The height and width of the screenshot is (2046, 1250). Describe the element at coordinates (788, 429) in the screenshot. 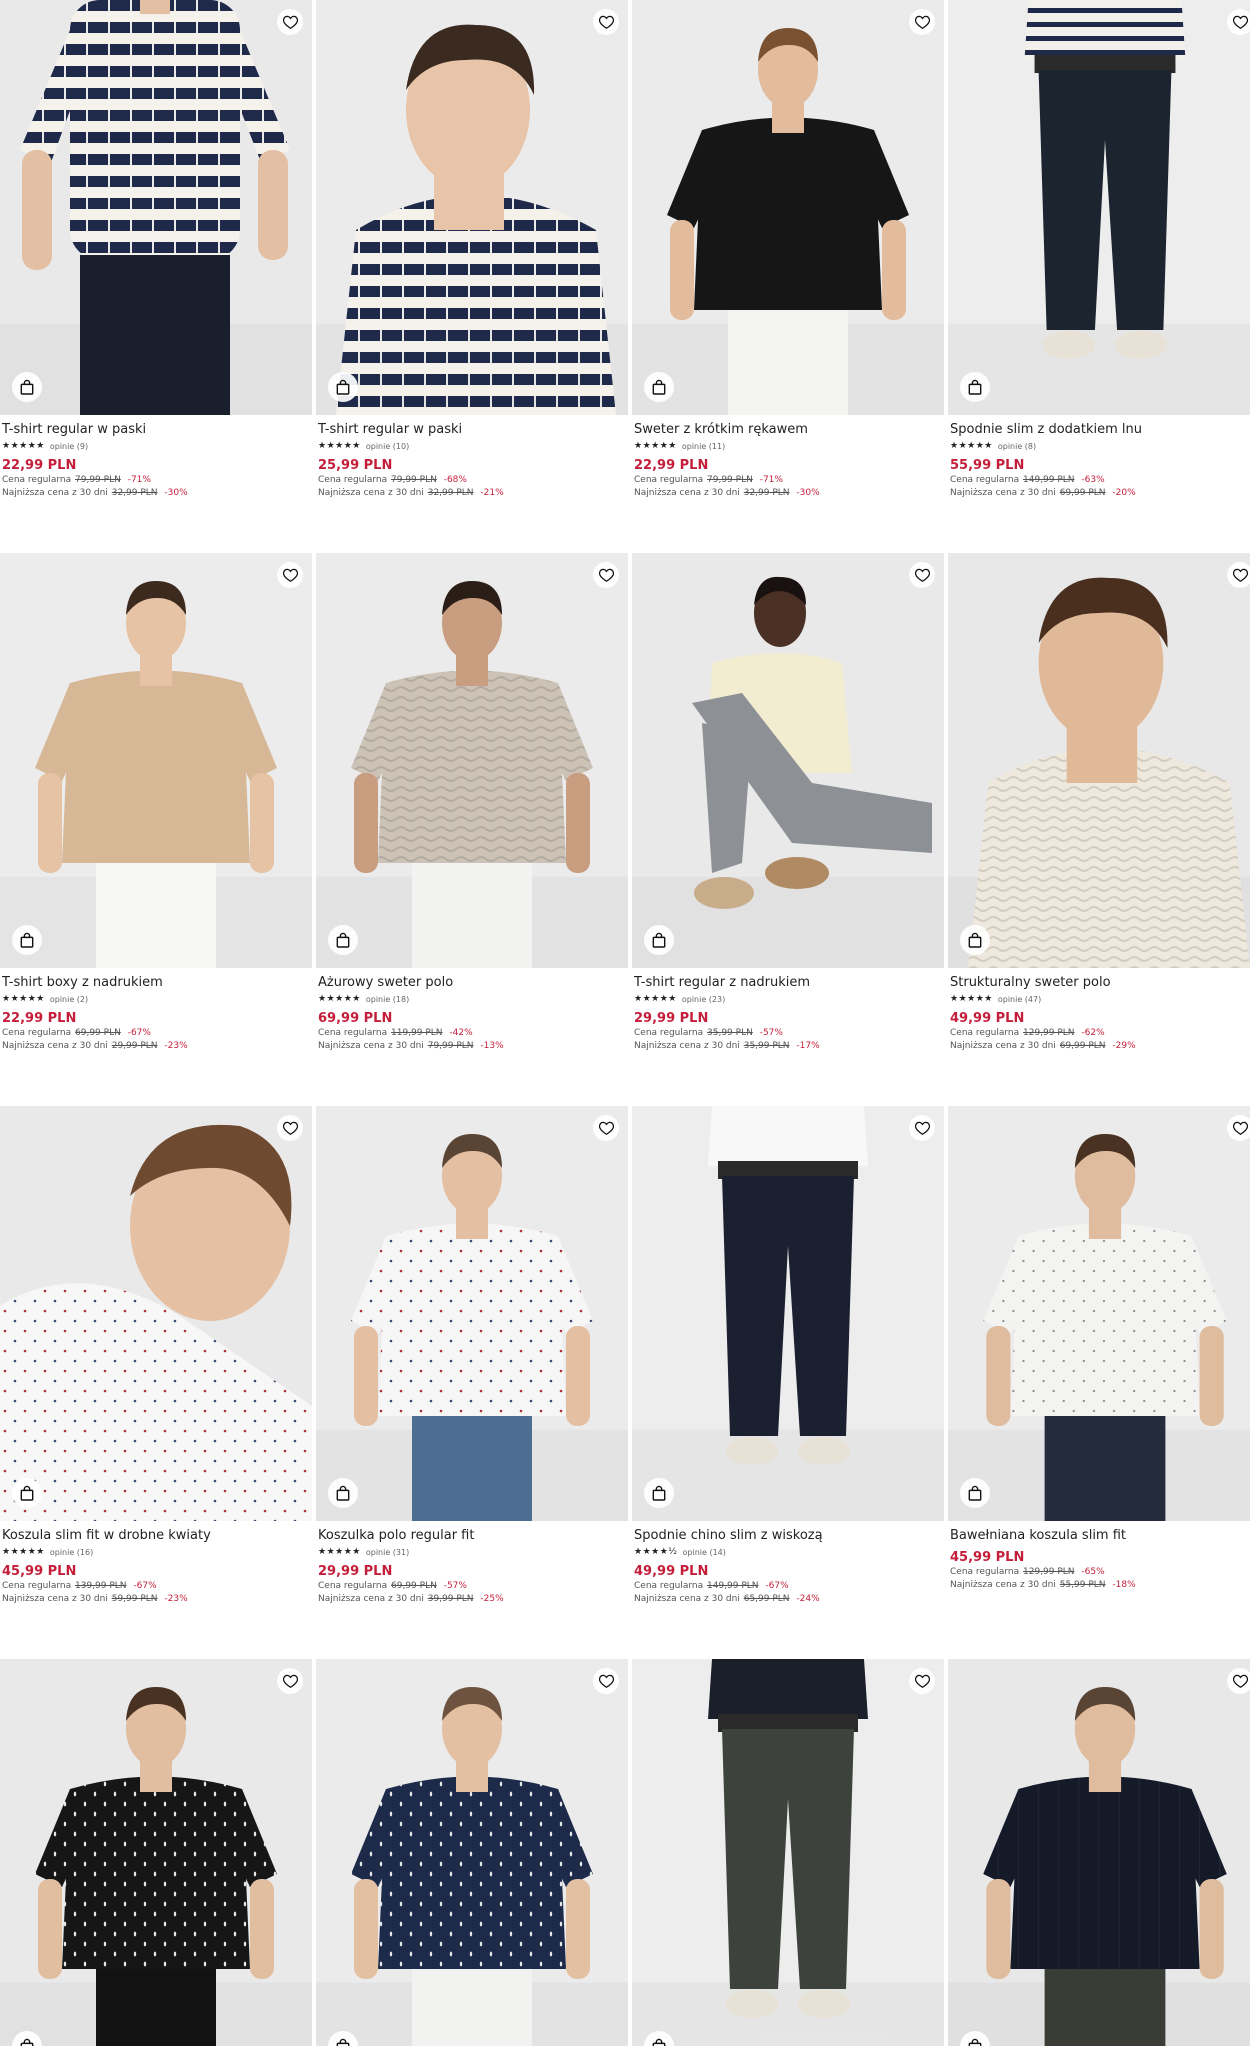

I see `product-name: Sweter z krótkim rękawem` at that location.